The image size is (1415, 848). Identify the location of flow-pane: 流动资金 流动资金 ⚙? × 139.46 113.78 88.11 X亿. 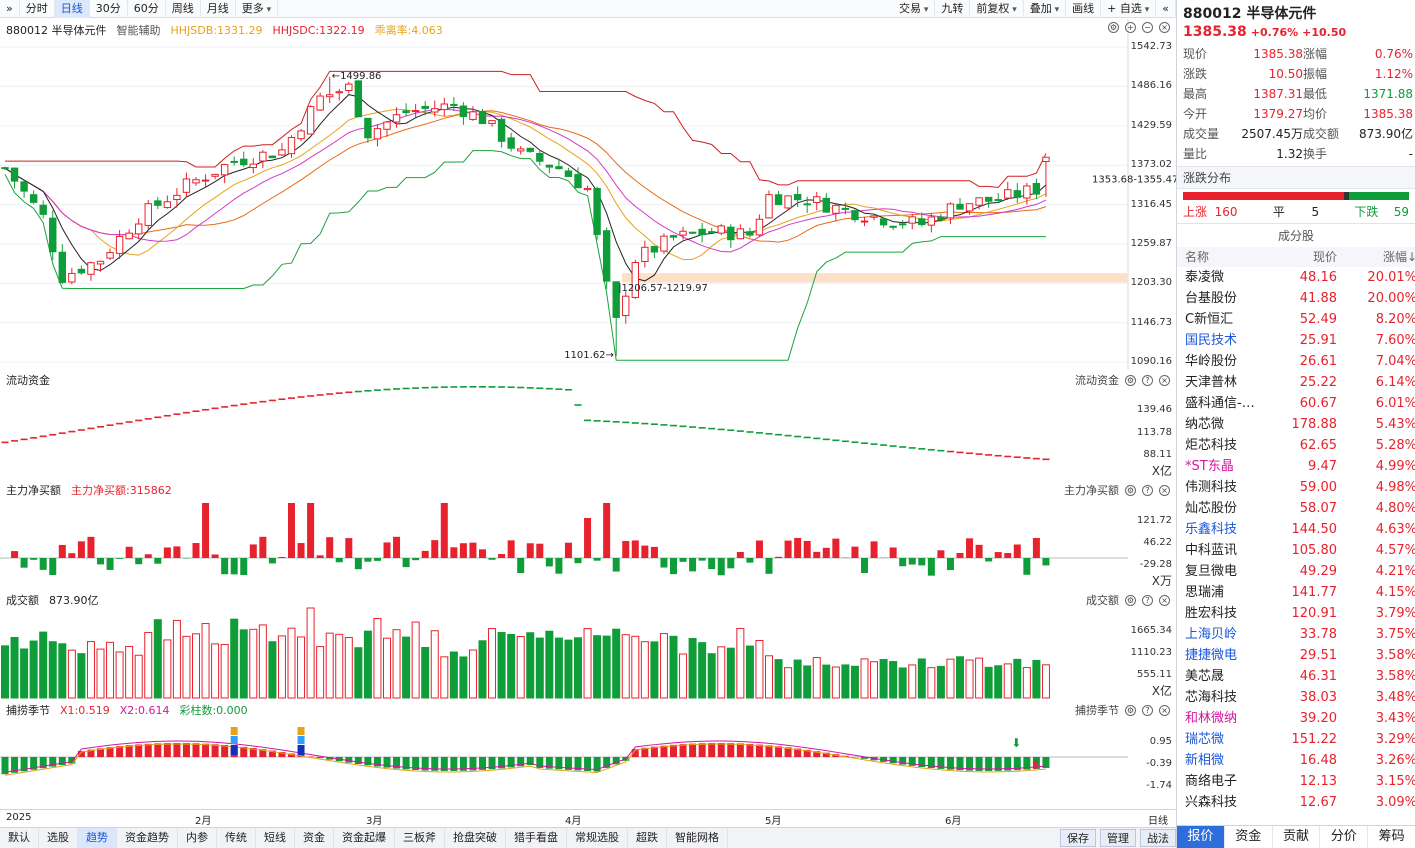
(588, 424).